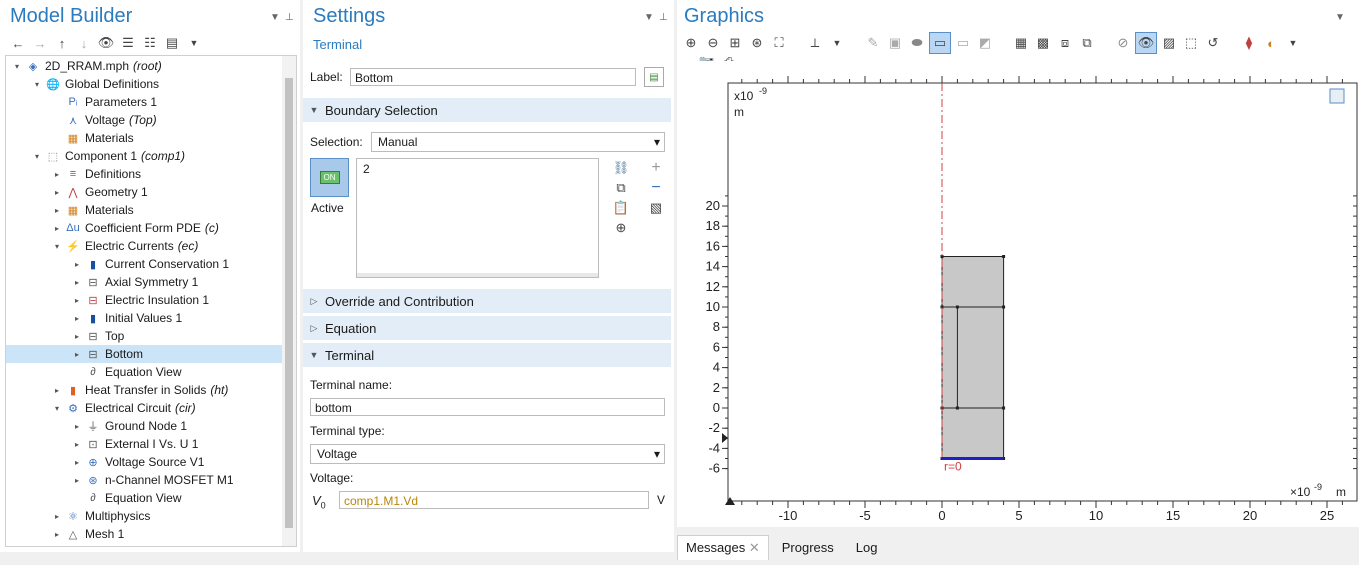 The width and height of the screenshot is (1359, 565). I want to click on tab-log: Log, so click(867, 547).